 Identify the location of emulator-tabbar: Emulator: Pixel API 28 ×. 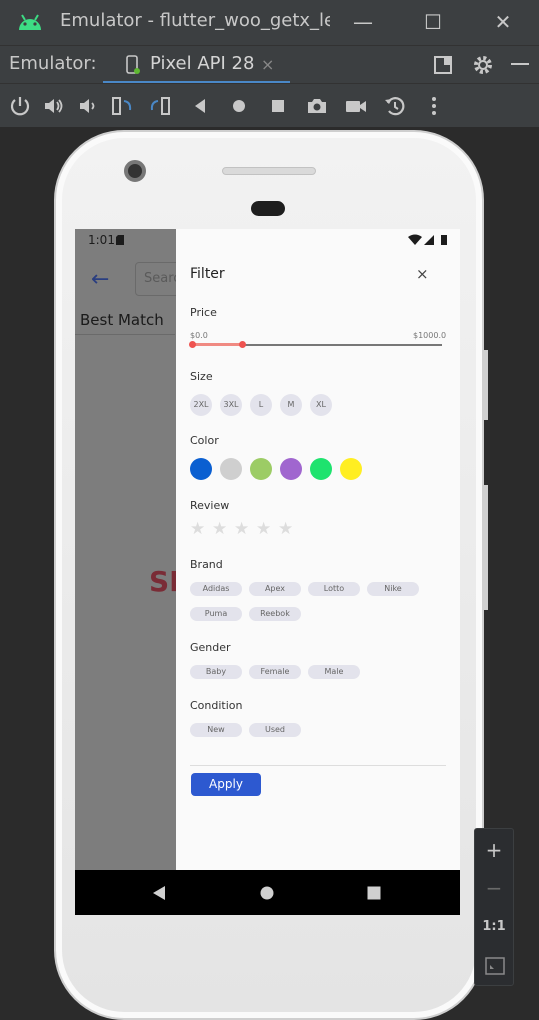
(269, 64).